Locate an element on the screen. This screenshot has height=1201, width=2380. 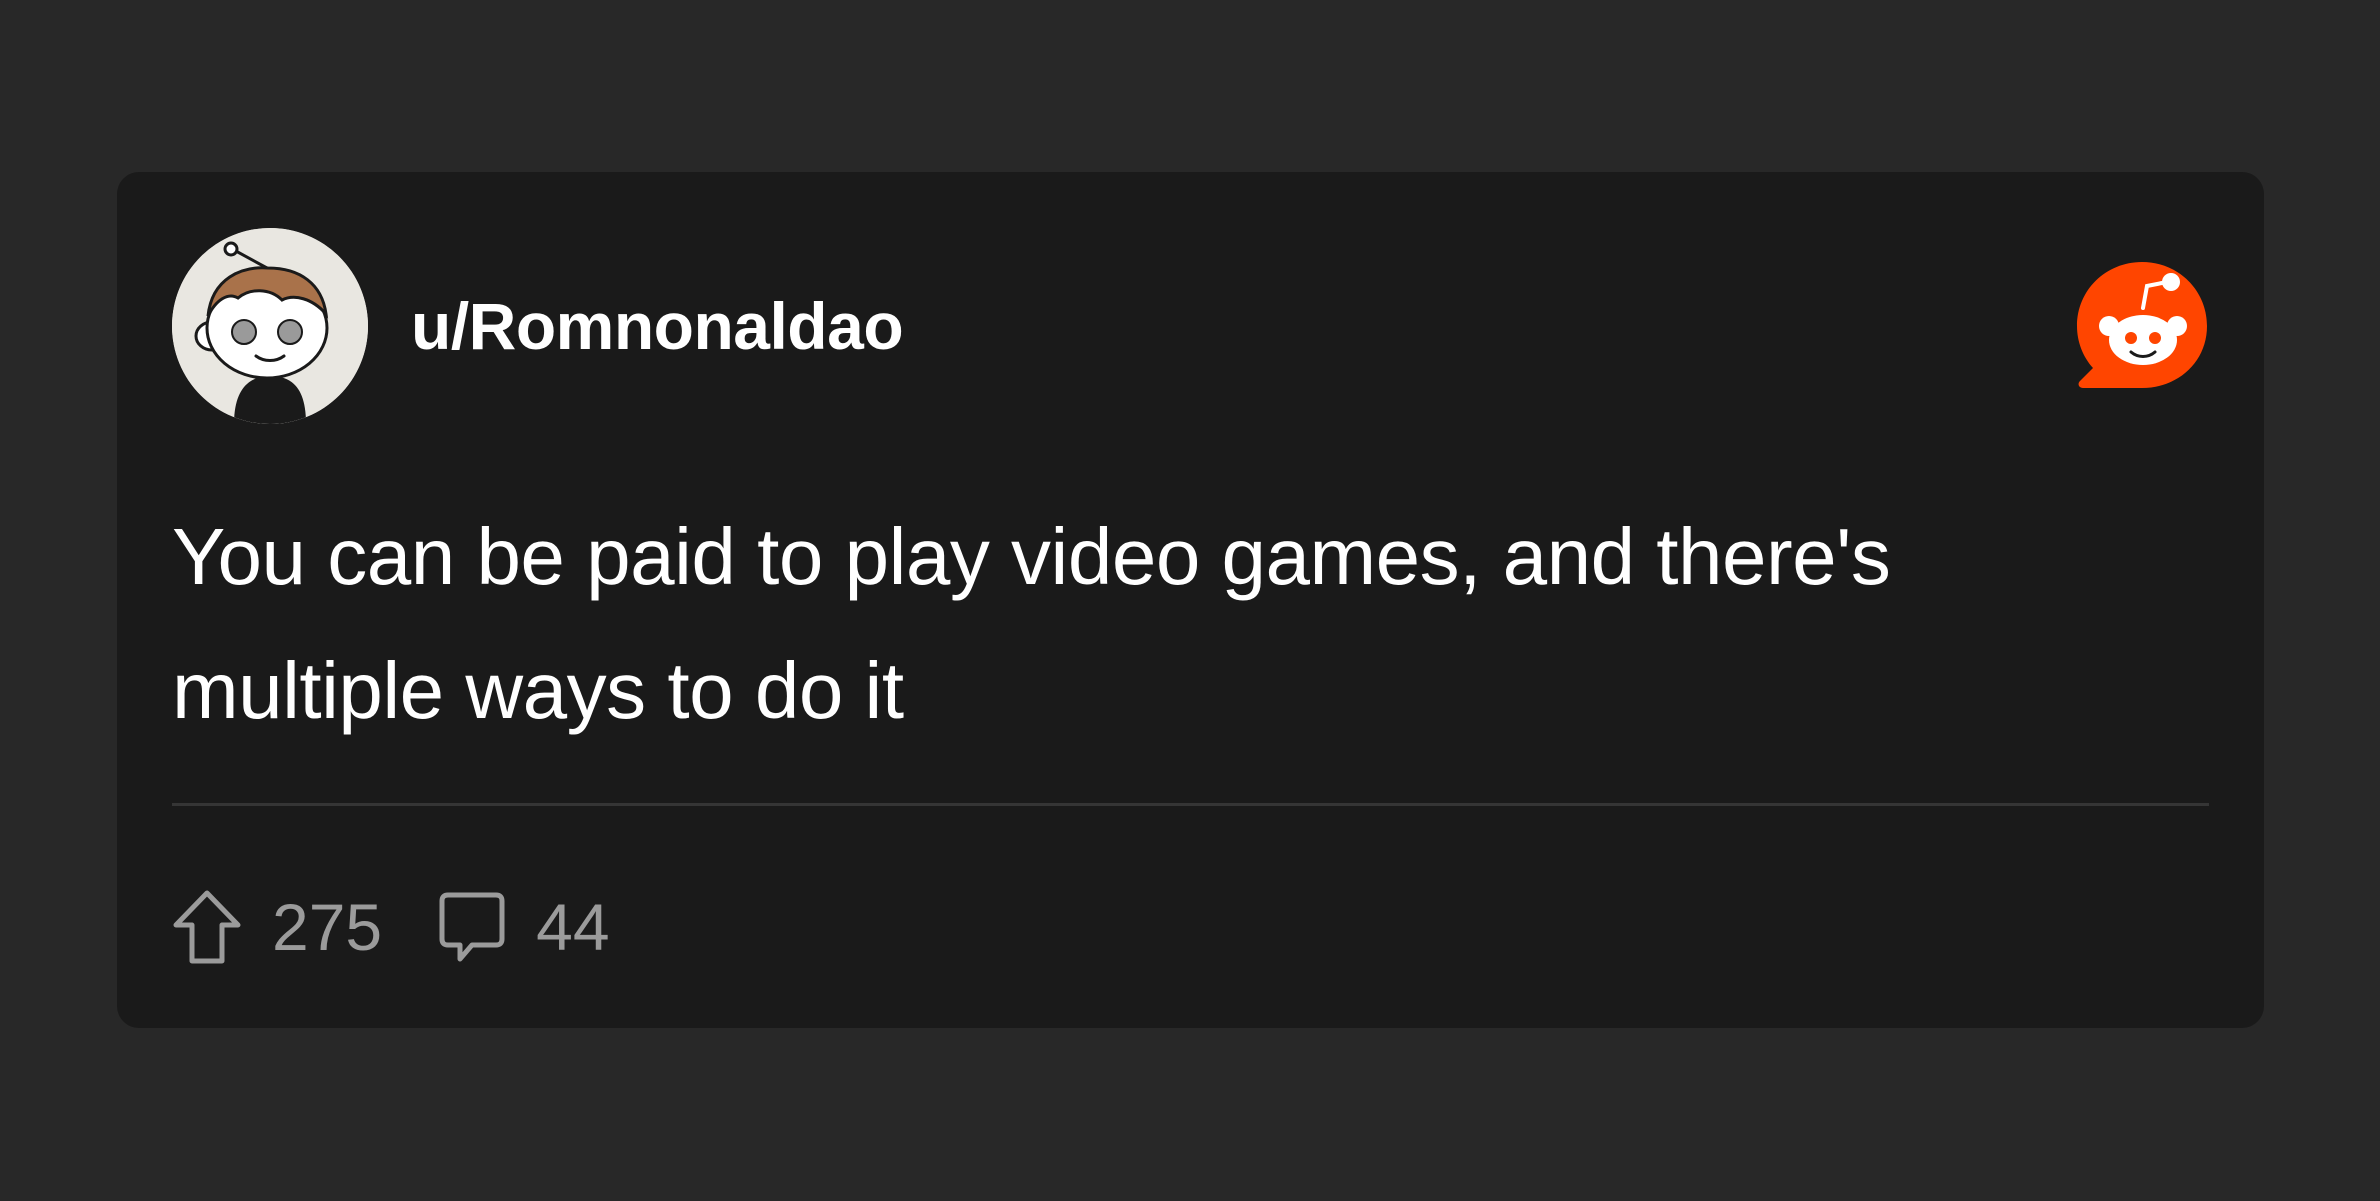
post-footer: 275 44 is located at coordinates (391, 927).